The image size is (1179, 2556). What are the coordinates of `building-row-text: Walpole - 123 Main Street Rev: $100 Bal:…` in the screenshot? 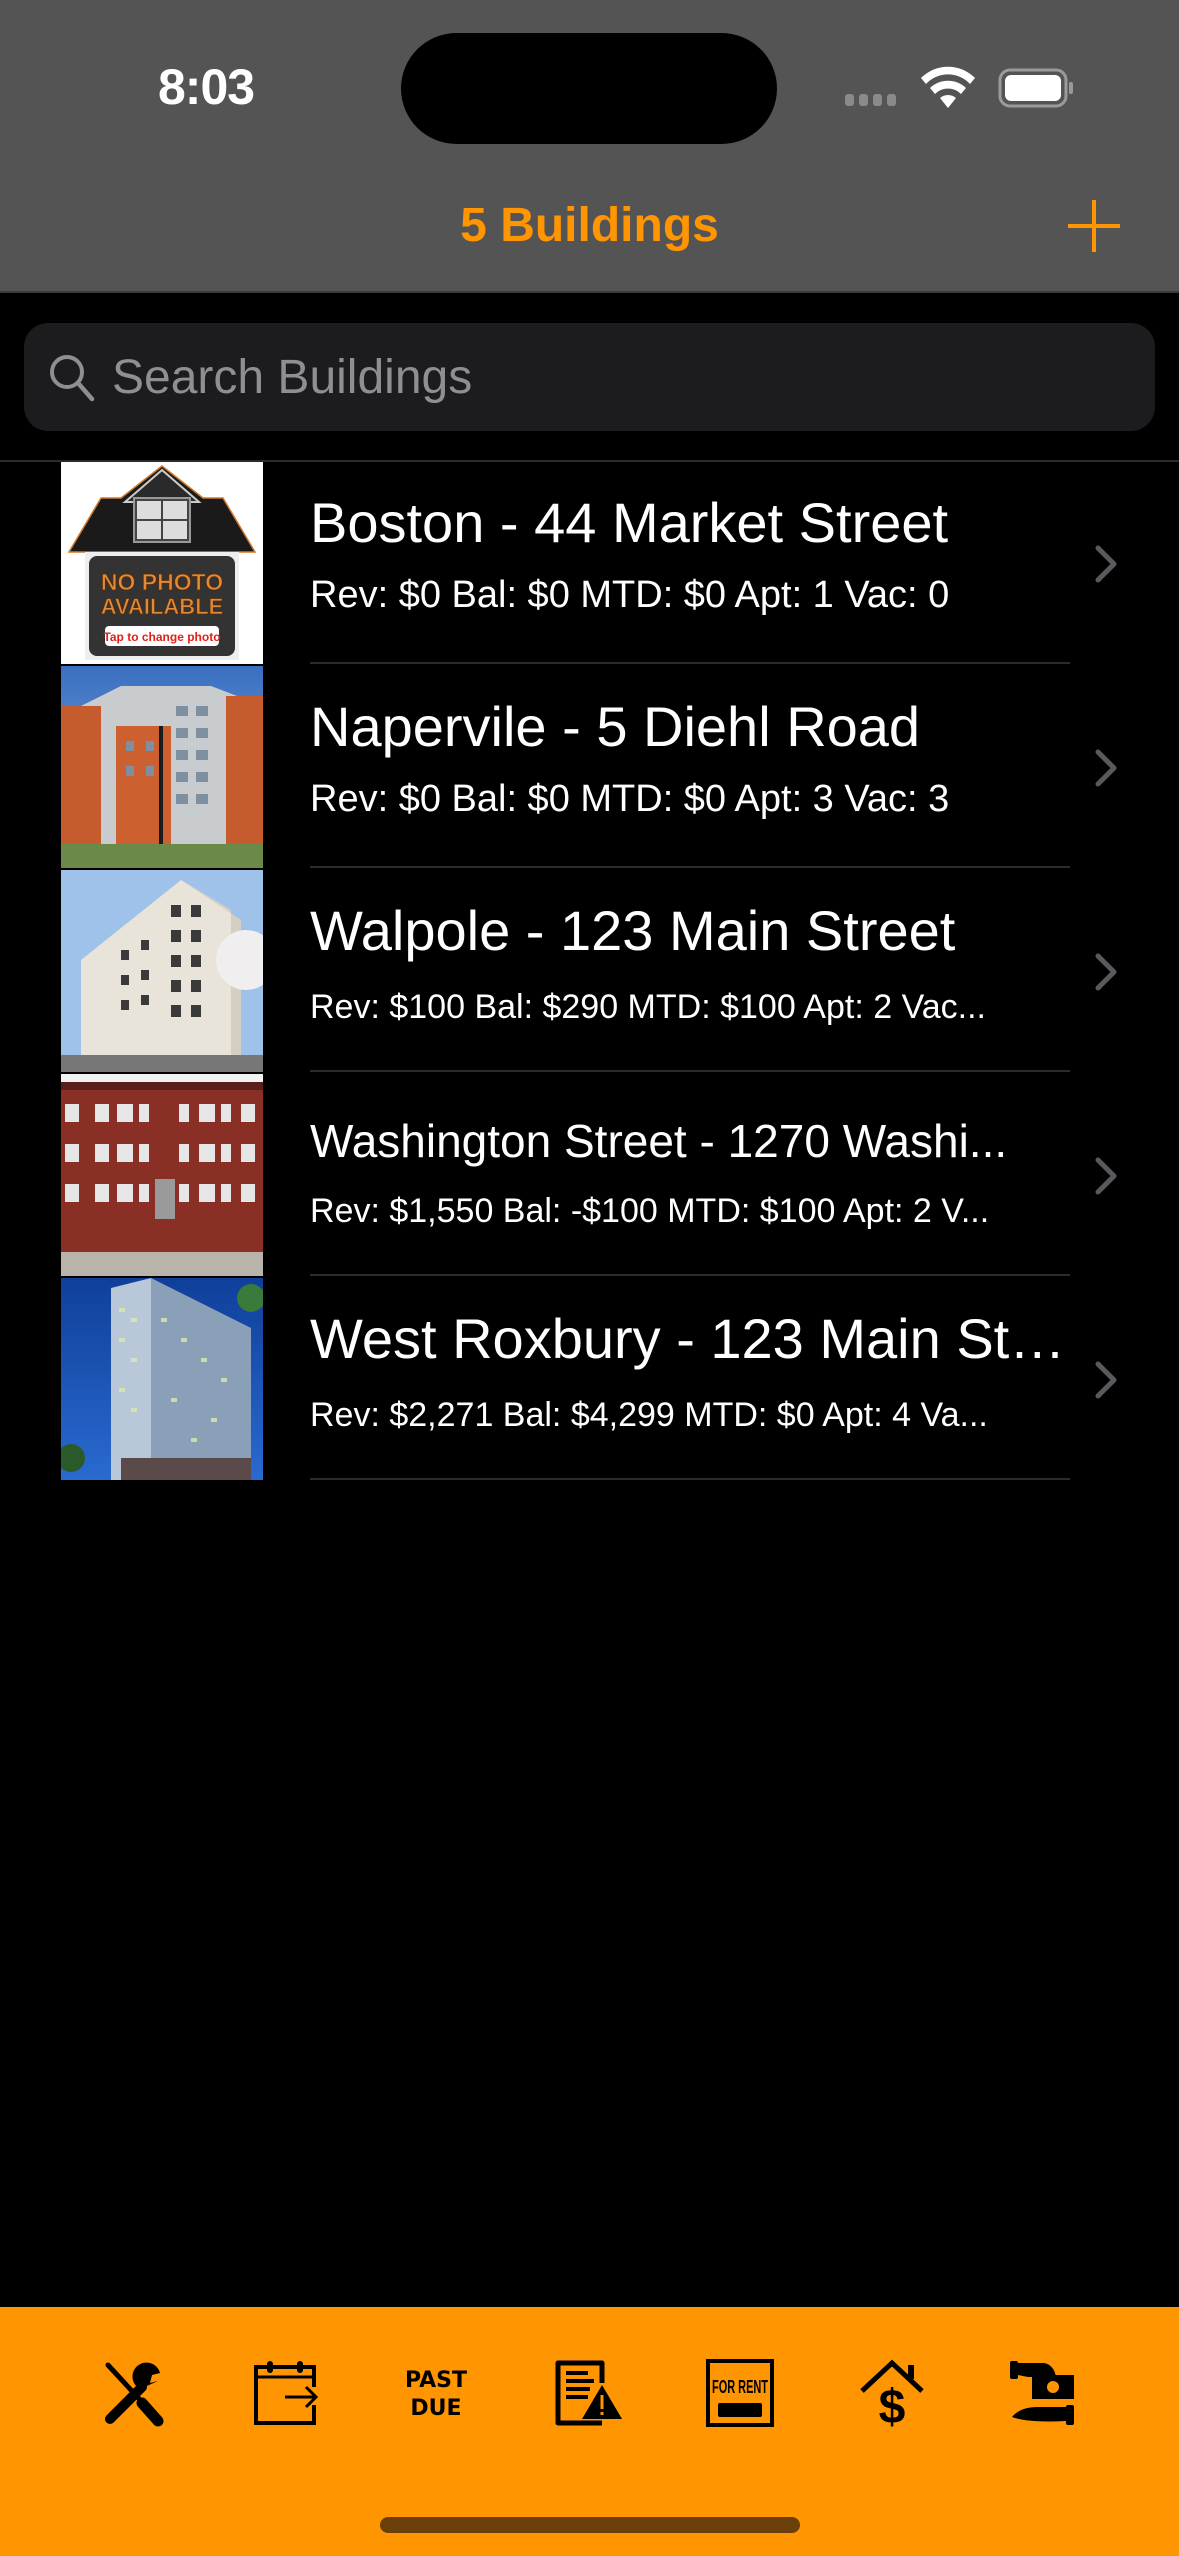 It's located at (690, 971).